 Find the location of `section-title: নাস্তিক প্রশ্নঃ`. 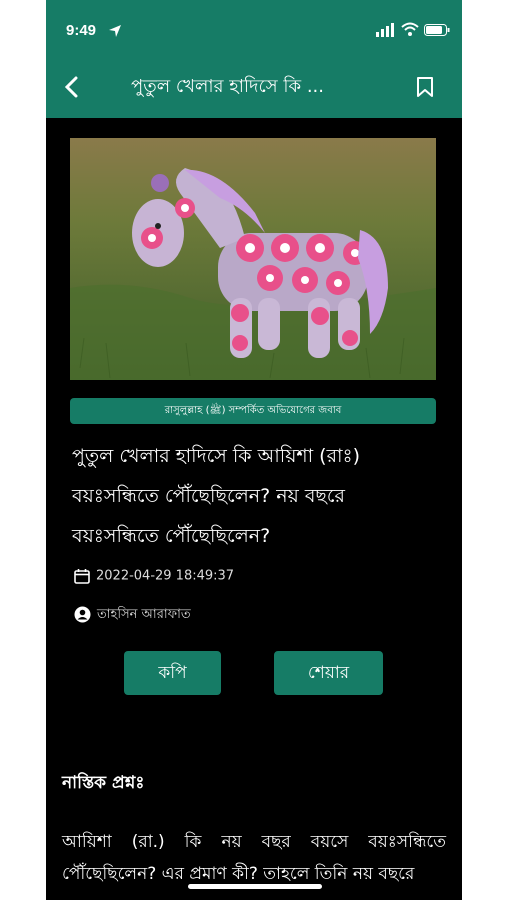

section-title: নাস্তিক প্রশ্নঃ is located at coordinates (103, 783).